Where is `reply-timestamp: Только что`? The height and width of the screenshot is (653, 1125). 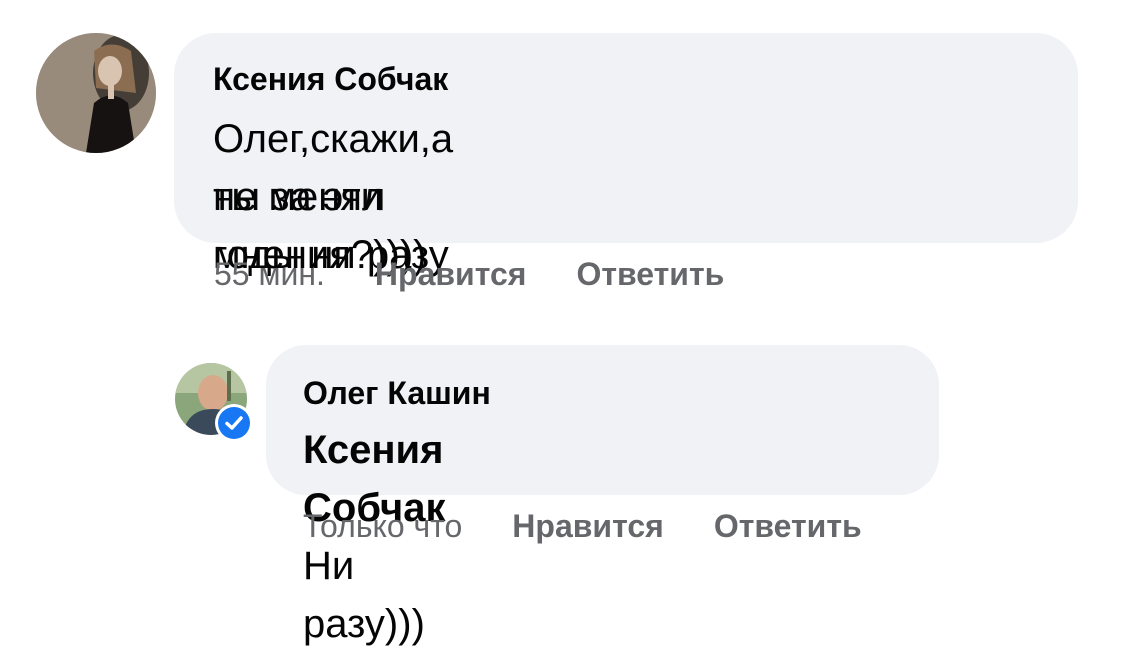 reply-timestamp: Только что is located at coordinates (382, 526).